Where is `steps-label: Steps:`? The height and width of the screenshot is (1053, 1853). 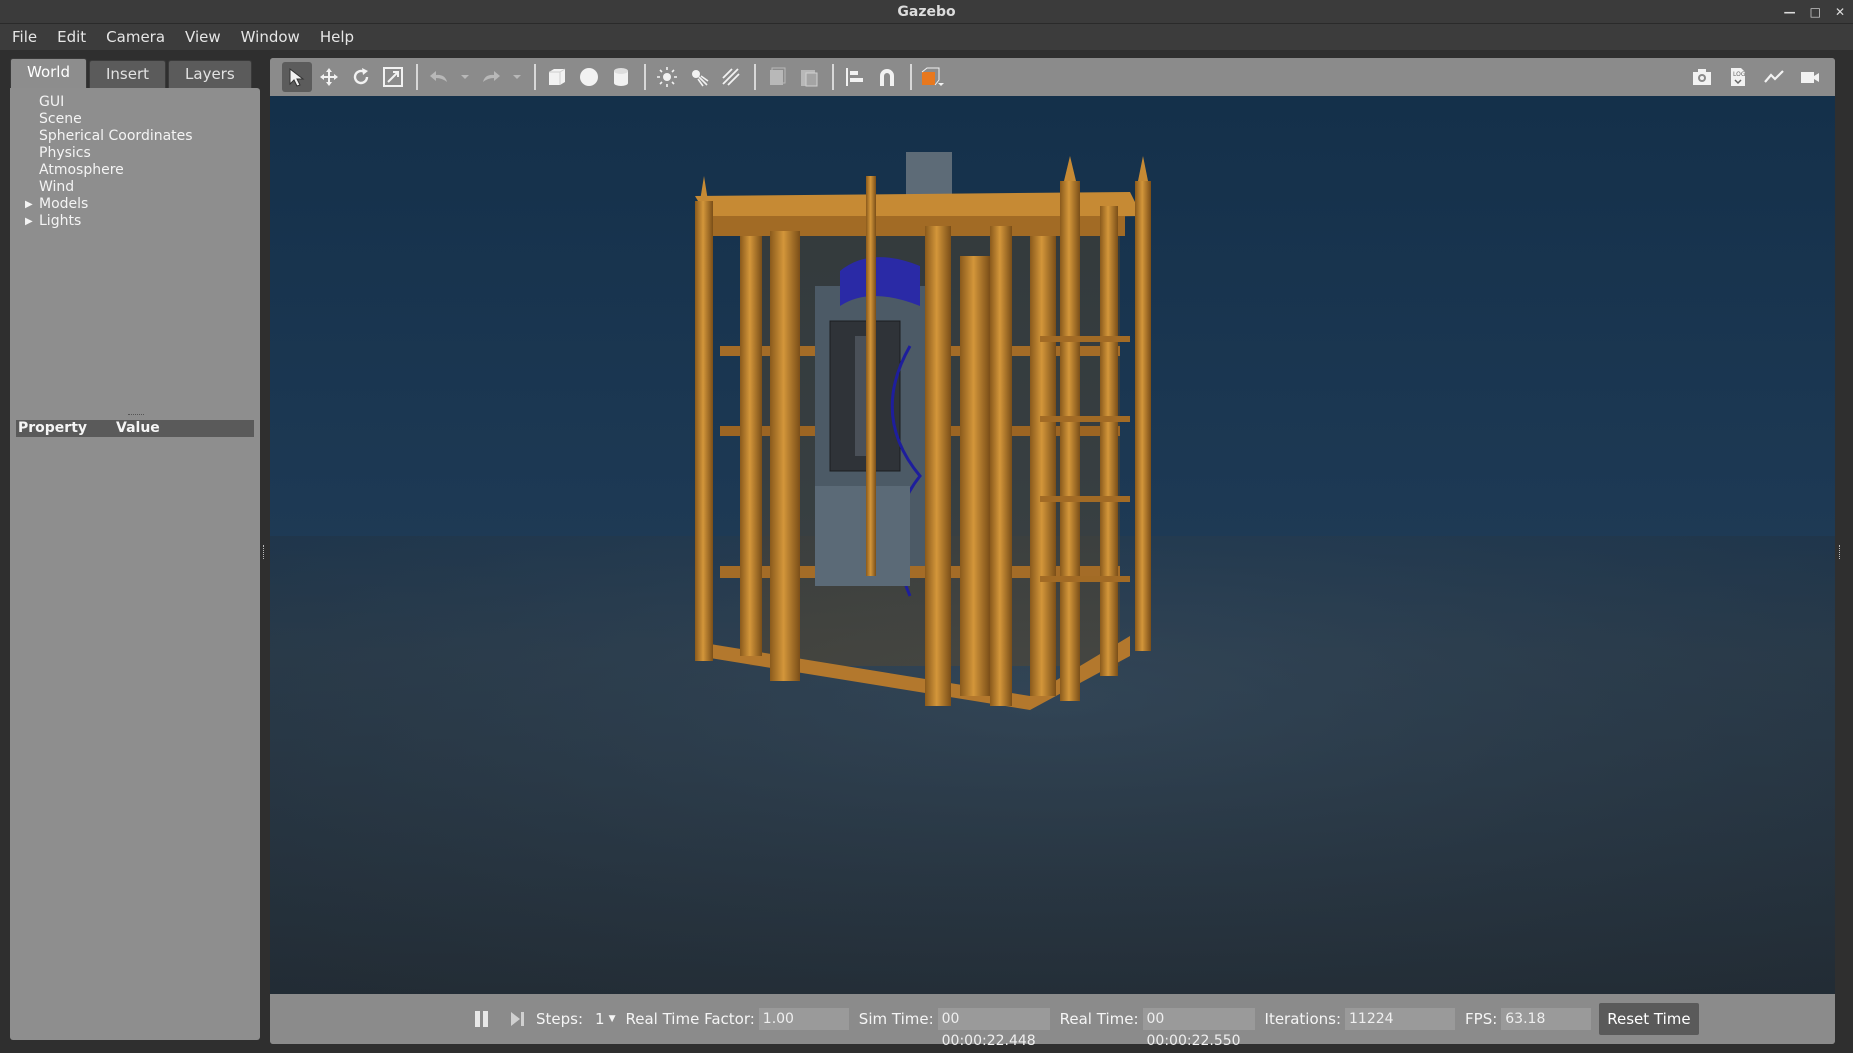 steps-label: Steps: is located at coordinates (560, 1019).